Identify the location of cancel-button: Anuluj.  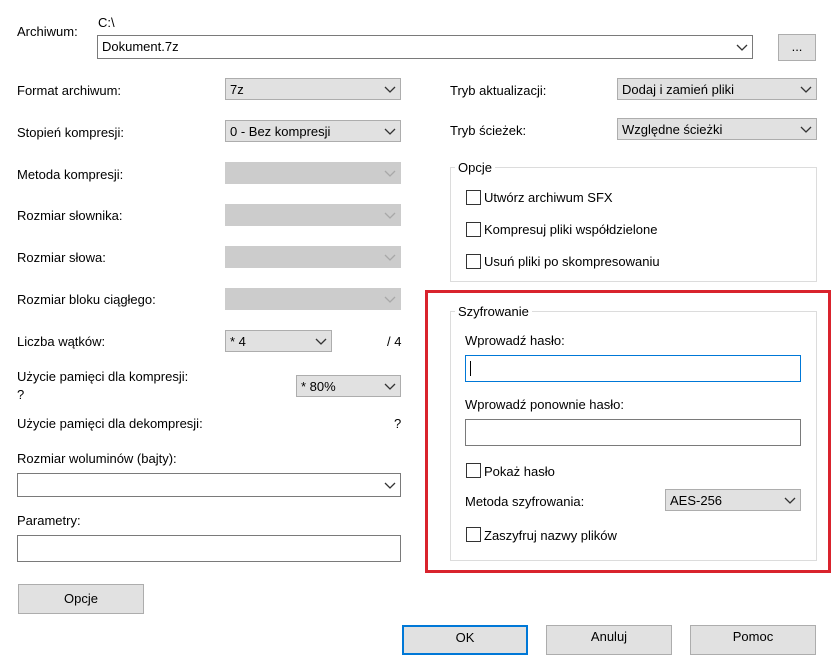
(609, 640).